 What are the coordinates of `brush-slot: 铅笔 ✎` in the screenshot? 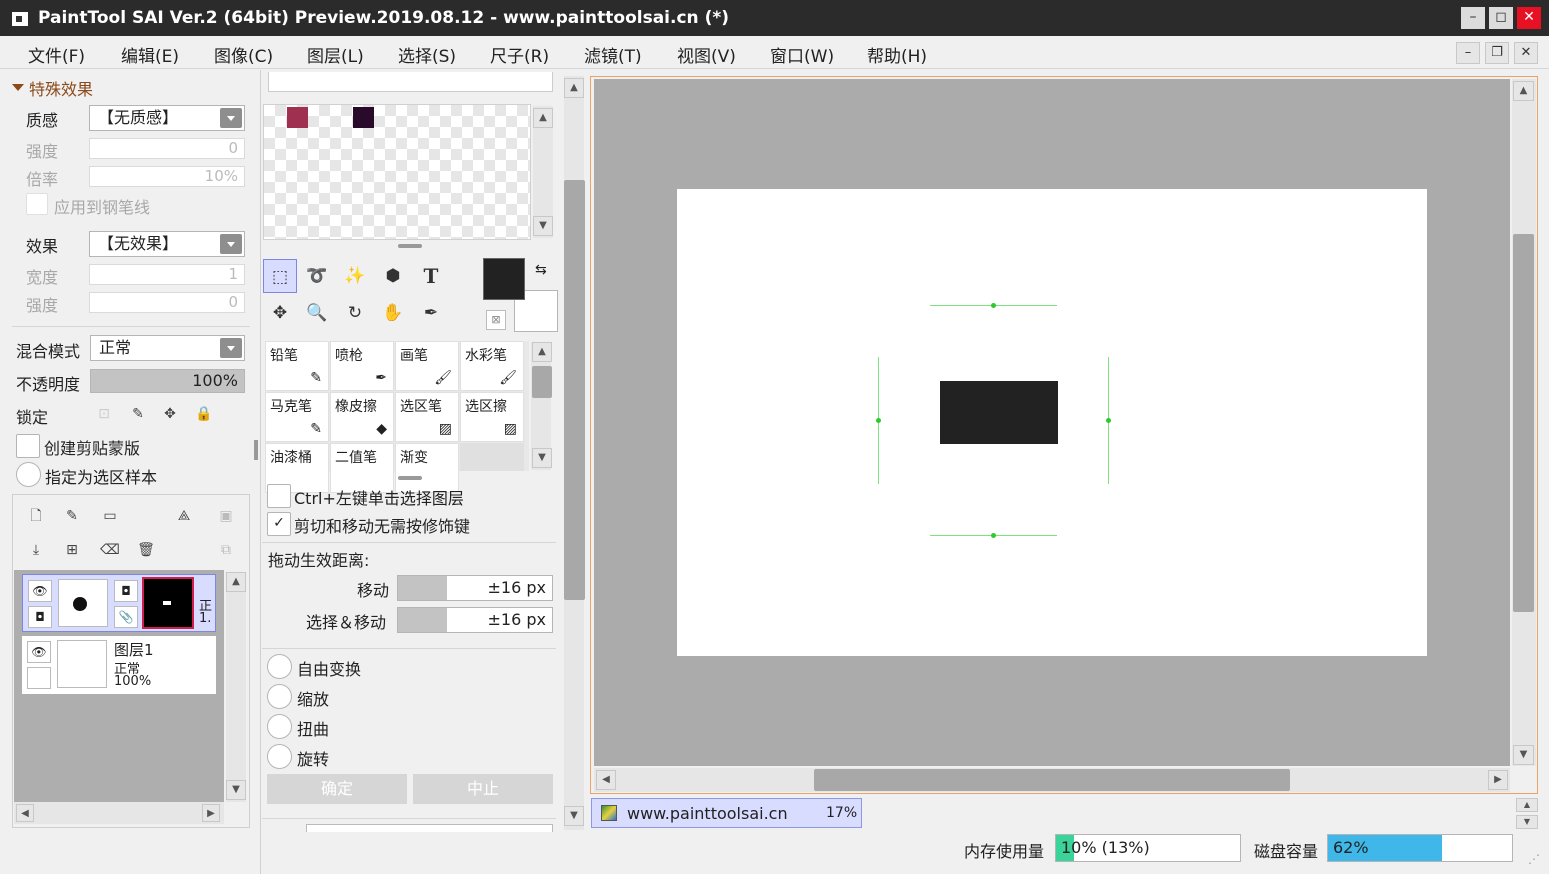 It's located at (297, 366).